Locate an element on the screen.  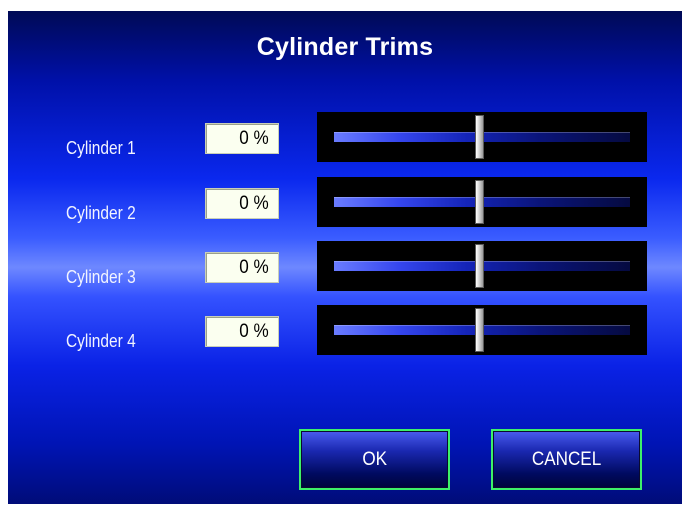
cylinder-2-slider-thumb is located at coordinates (479, 202).